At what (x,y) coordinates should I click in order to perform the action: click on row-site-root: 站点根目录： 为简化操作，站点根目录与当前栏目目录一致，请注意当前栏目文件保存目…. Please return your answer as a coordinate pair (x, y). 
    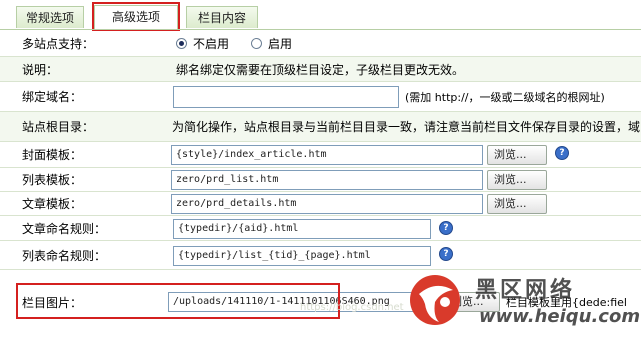
    Looking at the image, I should click on (320, 127).